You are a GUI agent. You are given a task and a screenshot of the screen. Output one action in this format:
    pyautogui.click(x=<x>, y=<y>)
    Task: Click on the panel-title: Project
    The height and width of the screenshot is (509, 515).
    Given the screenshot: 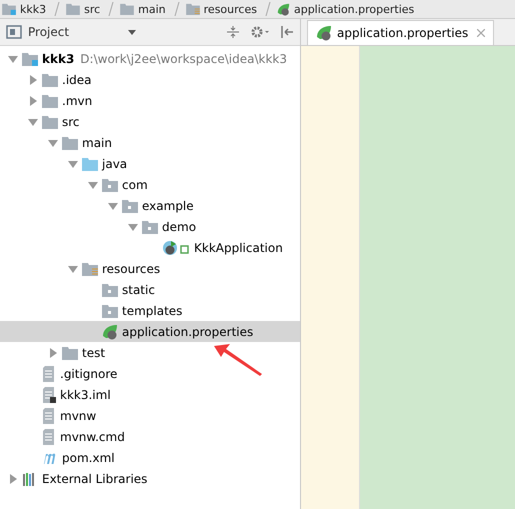 What is the action you would take?
    pyautogui.click(x=75, y=32)
    